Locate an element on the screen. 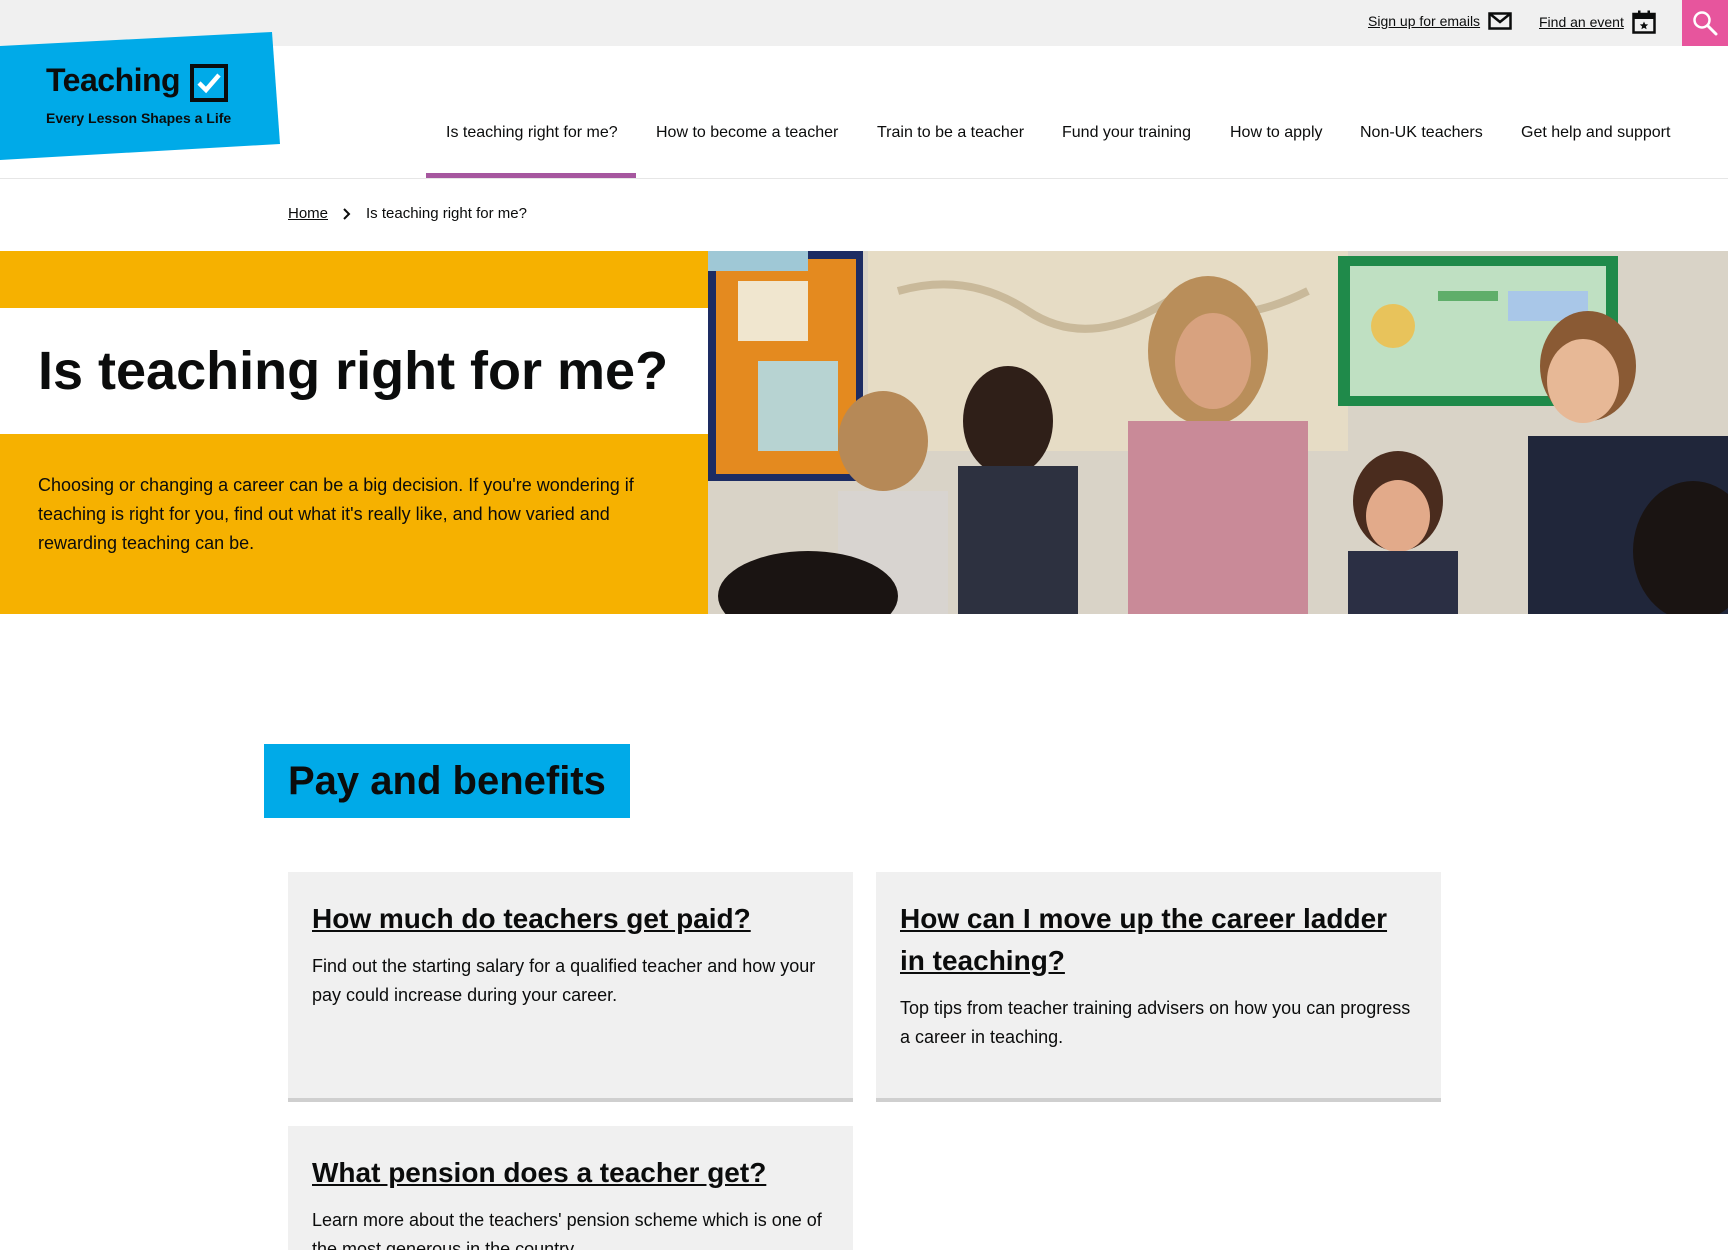 Image resolution: width=1728 pixels, height=1250 pixels. search-icon is located at coordinates (1705, 23).